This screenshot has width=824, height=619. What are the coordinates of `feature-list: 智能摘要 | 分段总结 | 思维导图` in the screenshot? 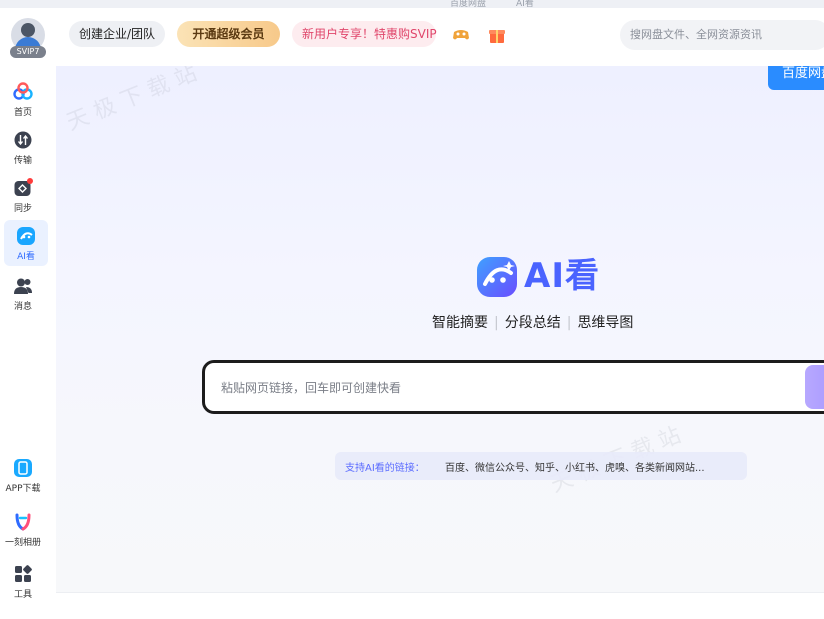 It's located at (532, 322).